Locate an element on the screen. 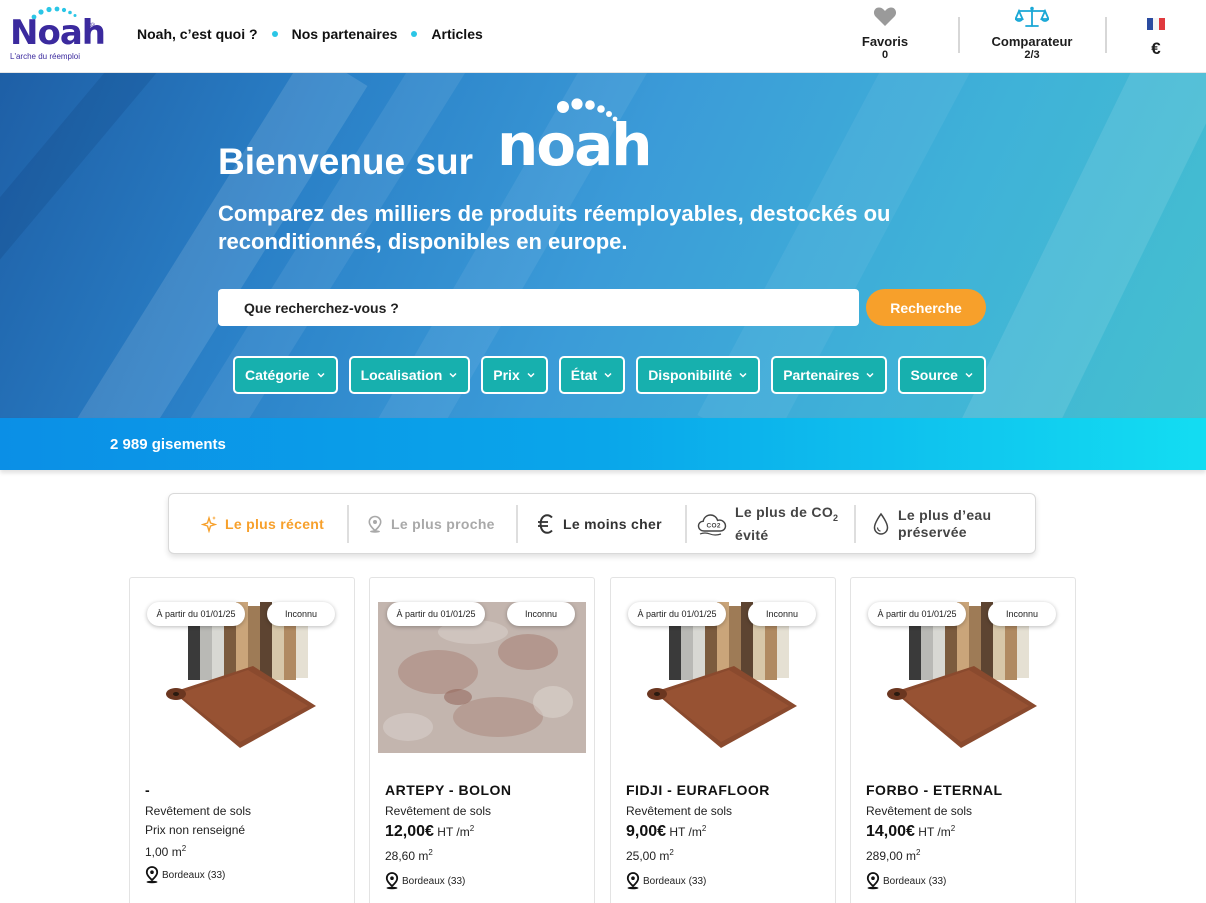 This screenshot has width=1206, height=903. logo-wordmark: Noah is located at coordinates (58, 33).